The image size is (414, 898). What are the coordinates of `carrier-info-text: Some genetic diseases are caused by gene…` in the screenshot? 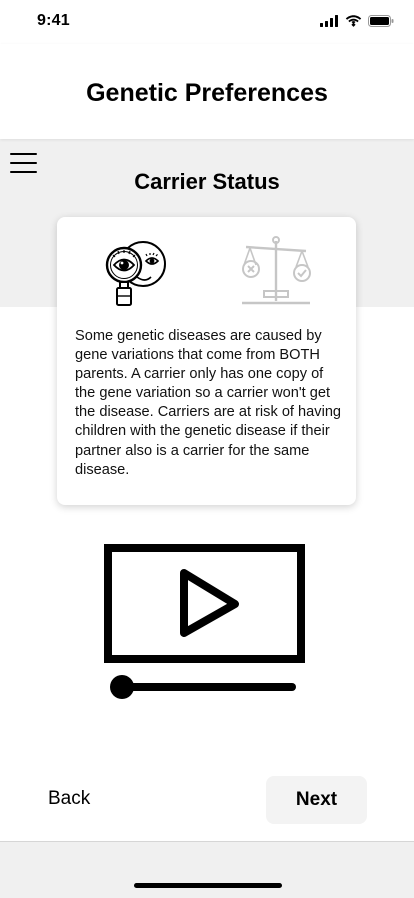 It's located at (208, 403).